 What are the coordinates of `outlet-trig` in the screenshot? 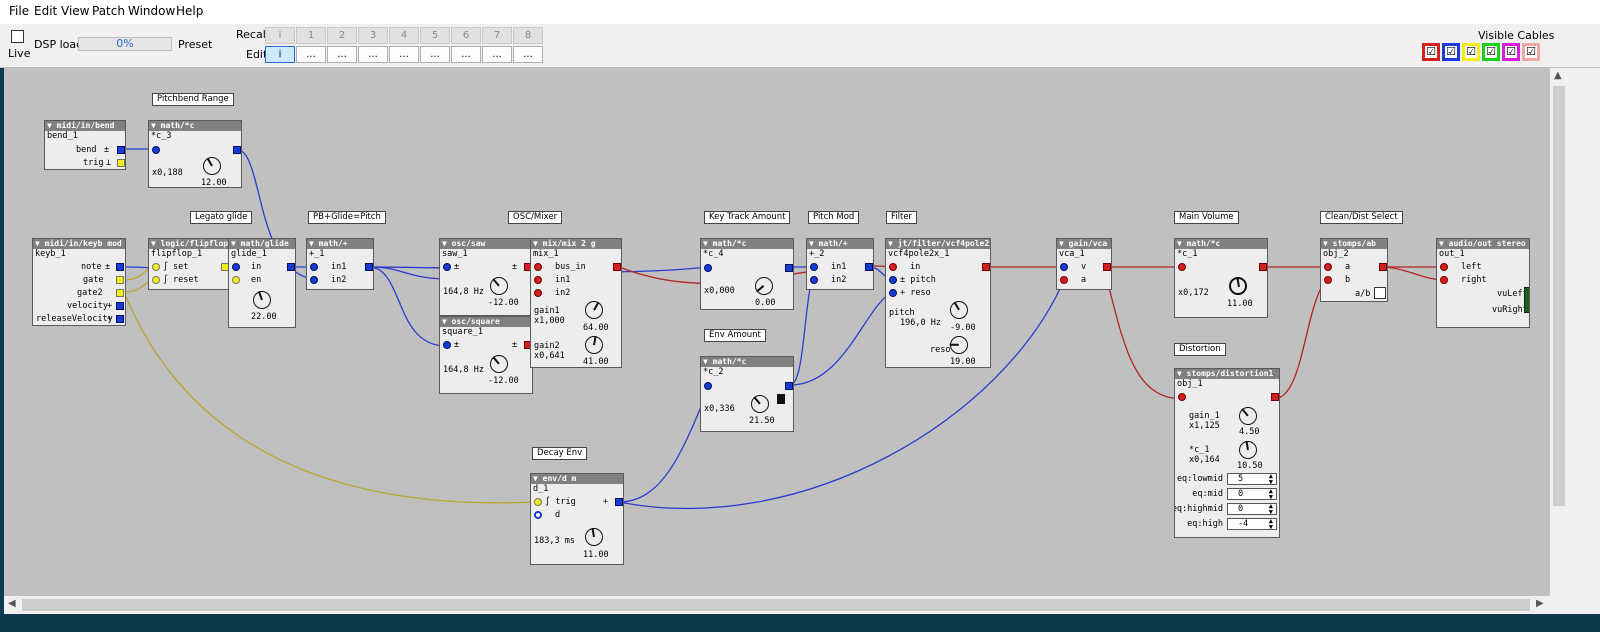 It's located at (121, 163).